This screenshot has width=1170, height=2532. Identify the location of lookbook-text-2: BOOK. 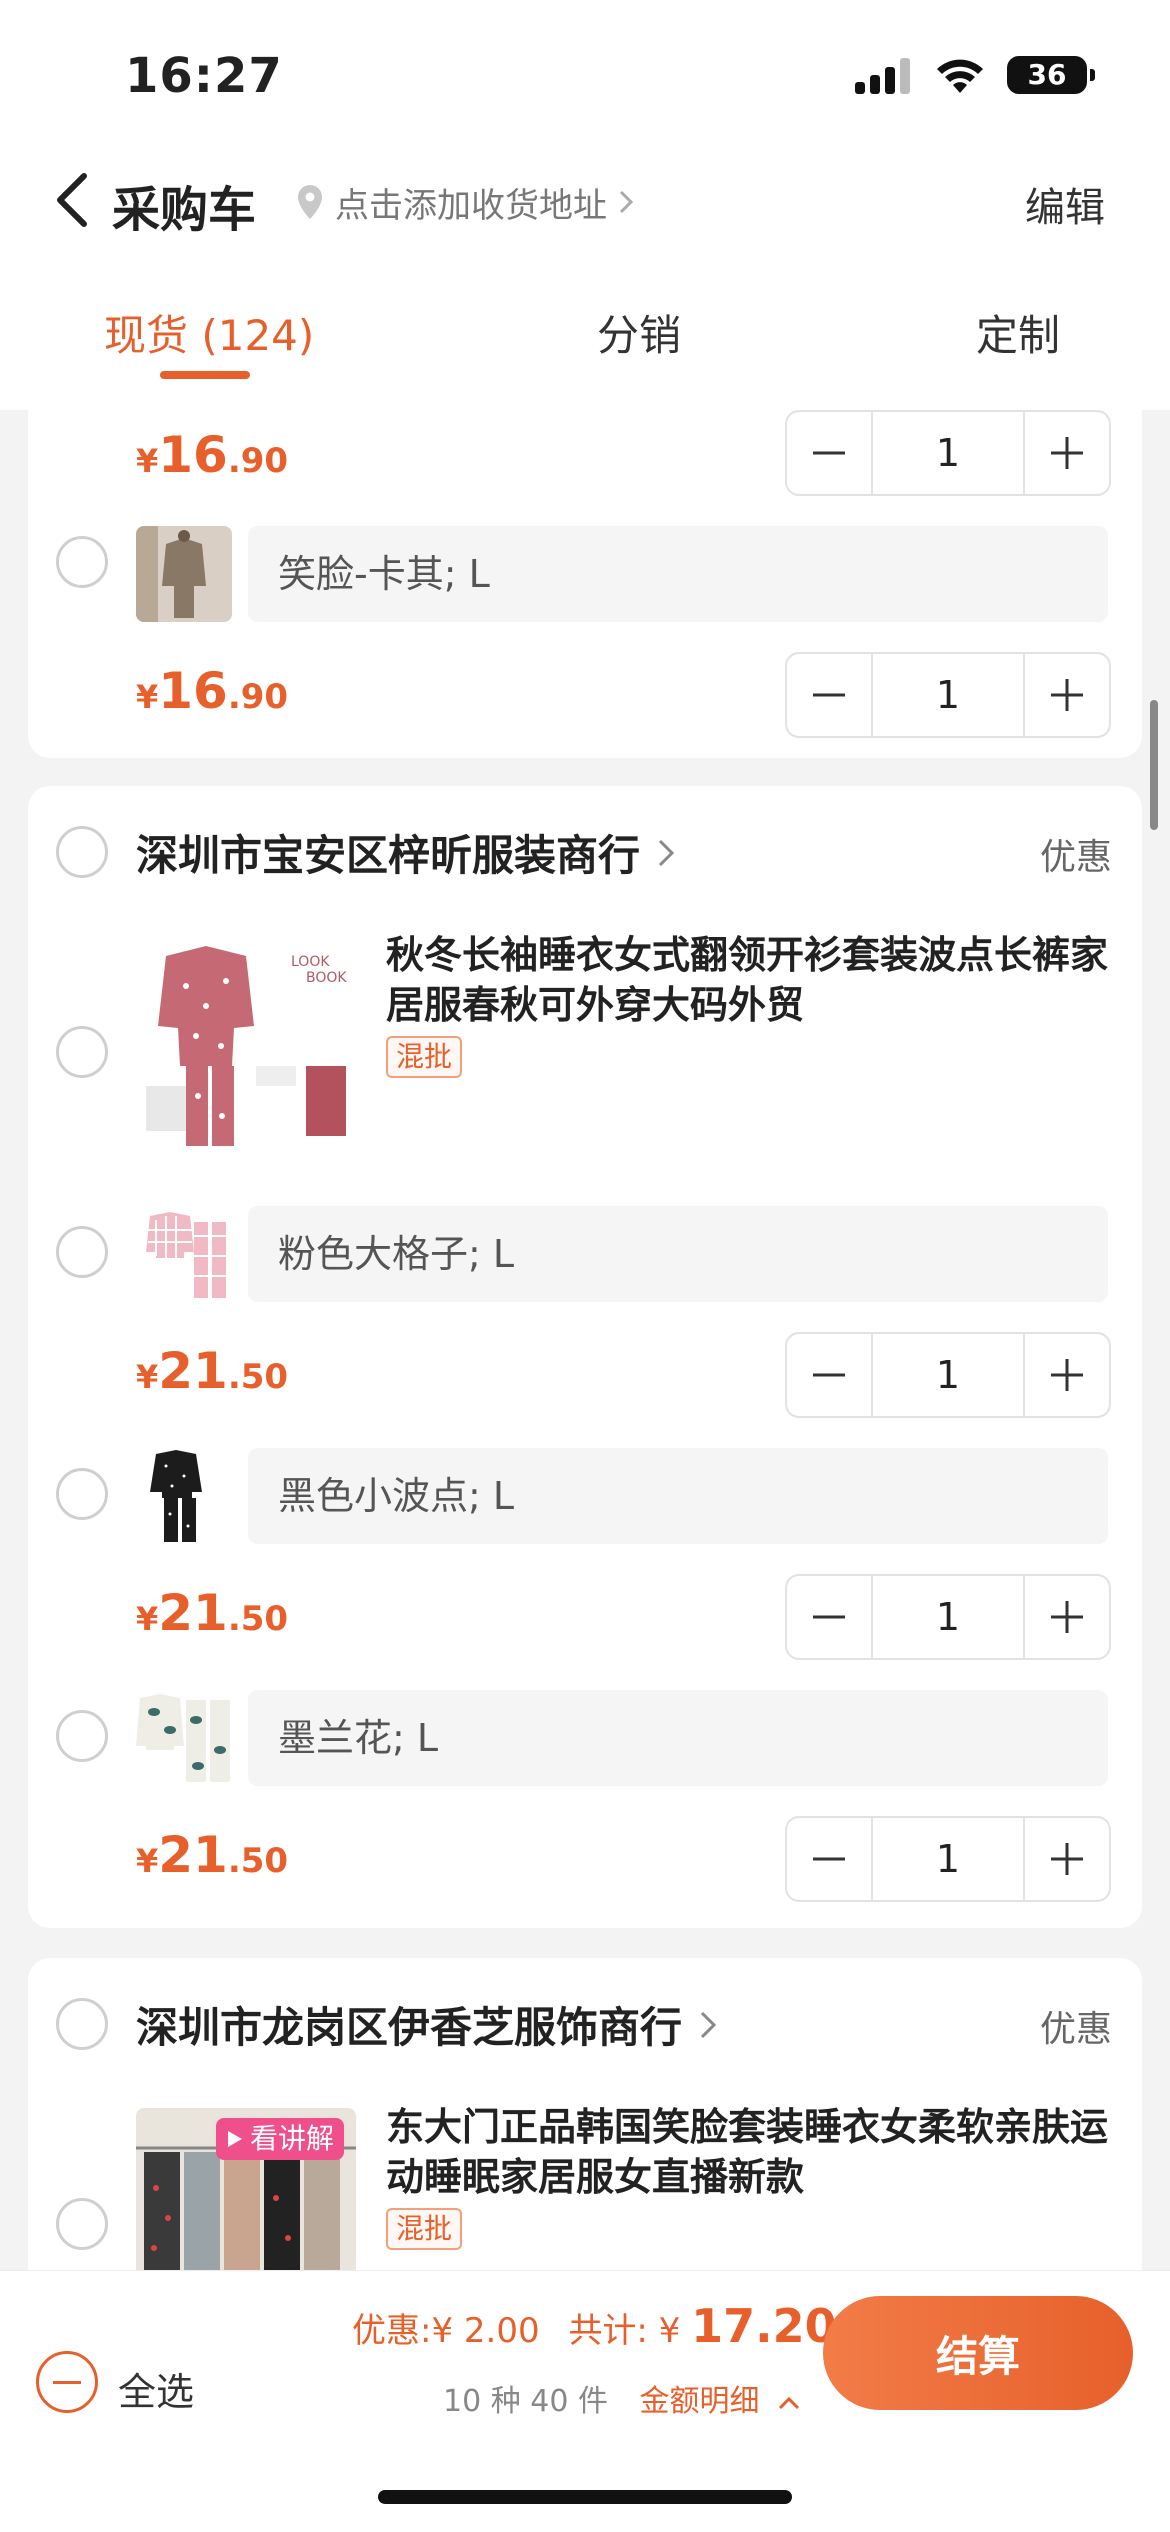
(326, 978).